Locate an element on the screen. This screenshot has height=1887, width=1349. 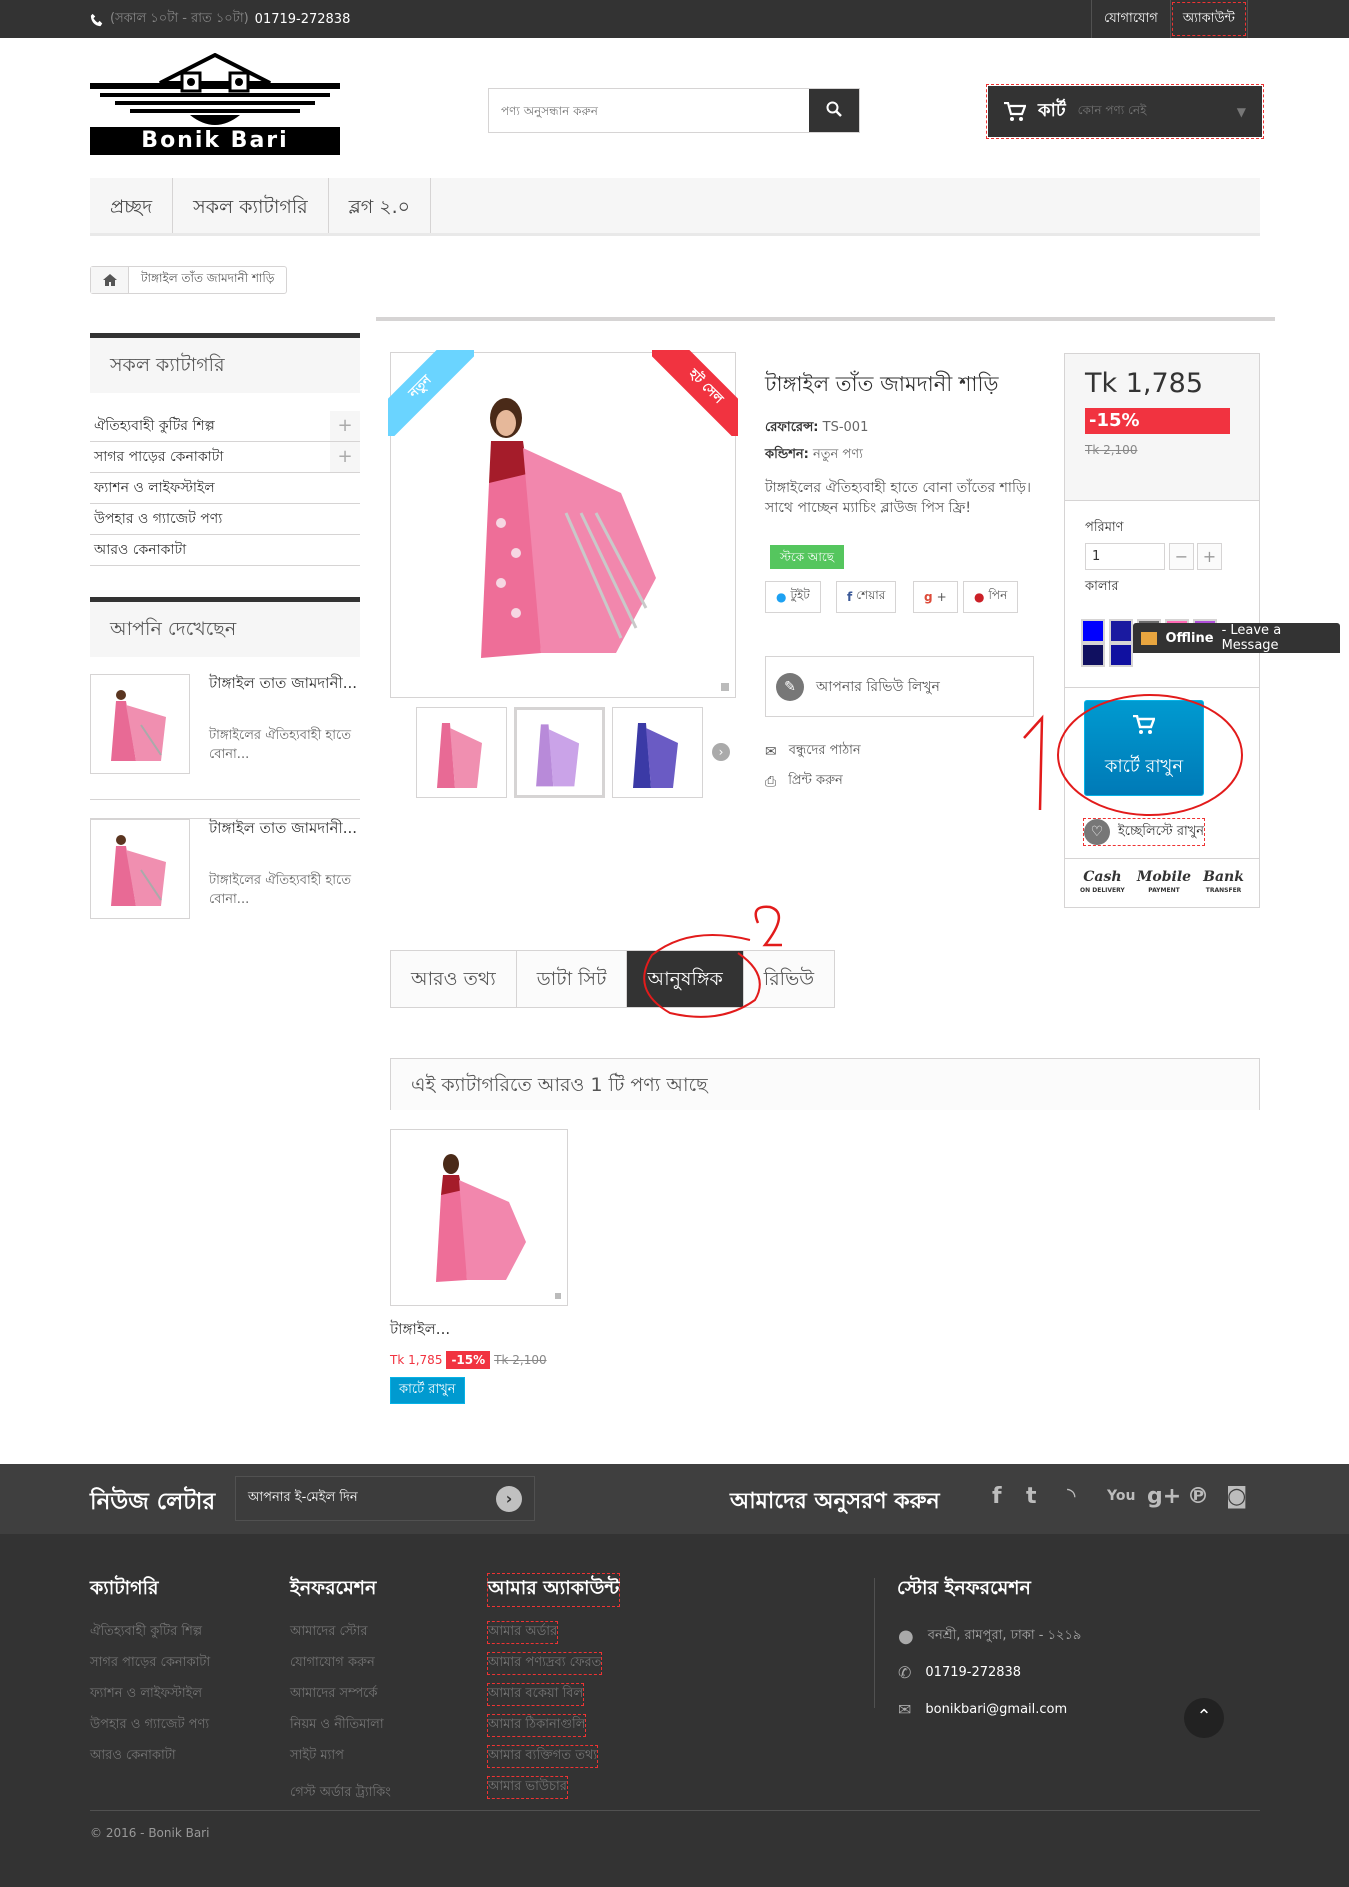
google-plus-icon: g+ is located at coordinates (1164, 1496).